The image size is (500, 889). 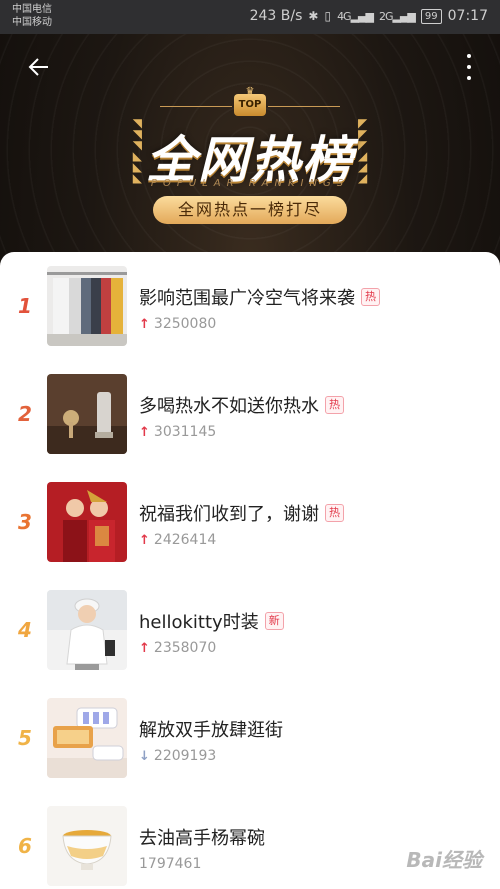 I want to click on item-title: 影响范围最广冷空气将来袭, so click(x=247, y=298).